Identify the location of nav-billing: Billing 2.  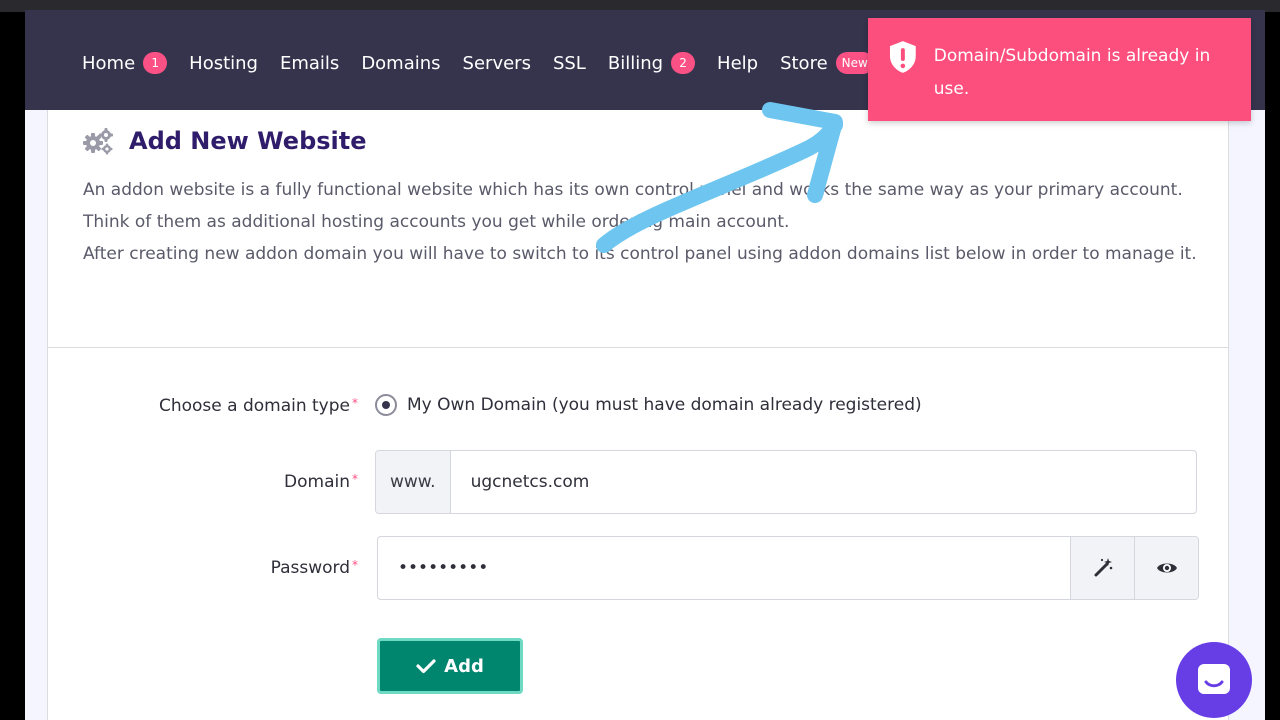
(651, 63).